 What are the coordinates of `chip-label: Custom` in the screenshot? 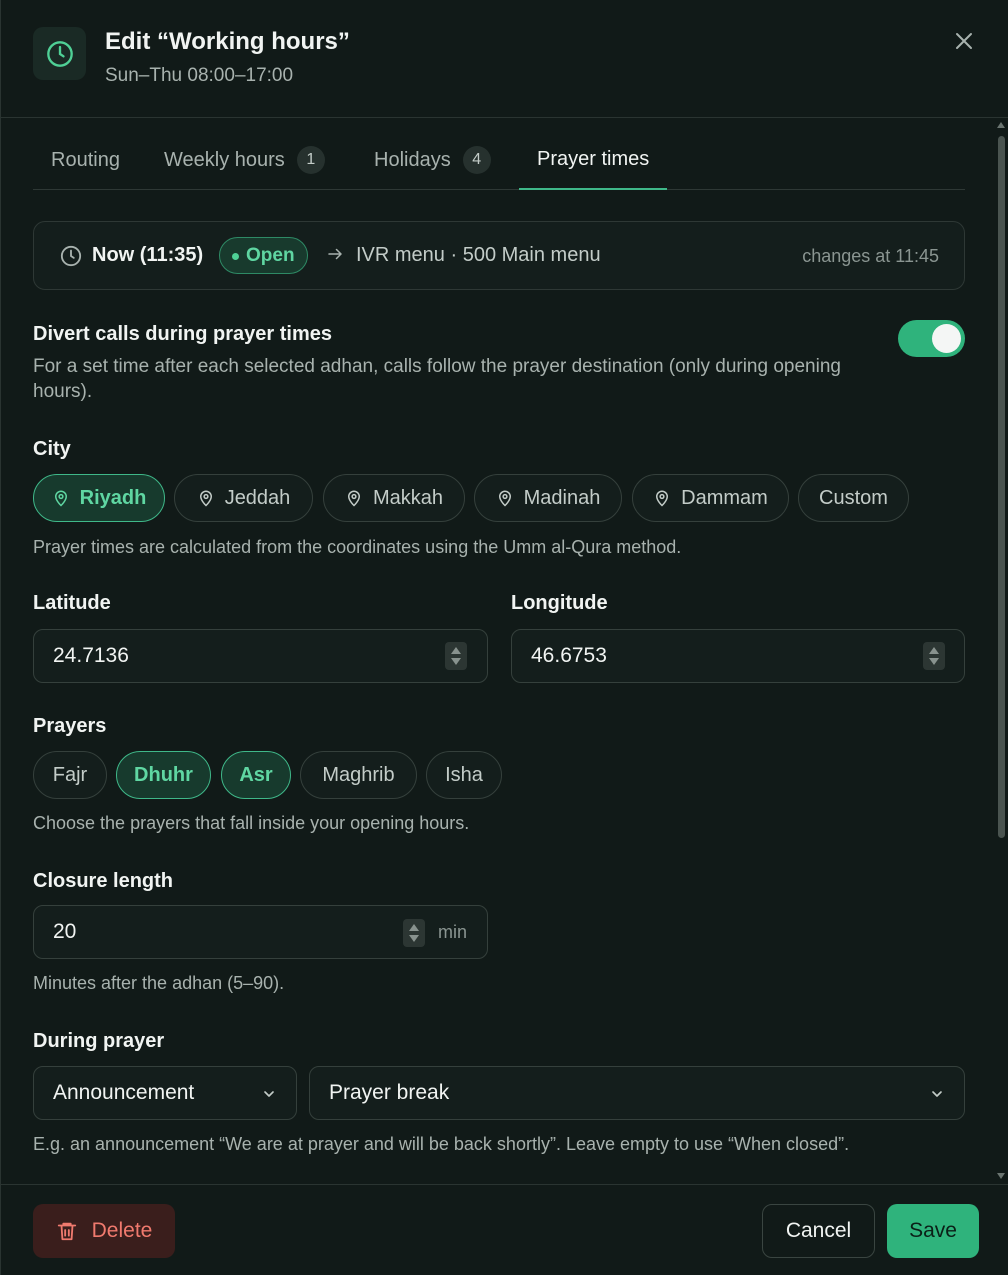 It's located at (853, 497).